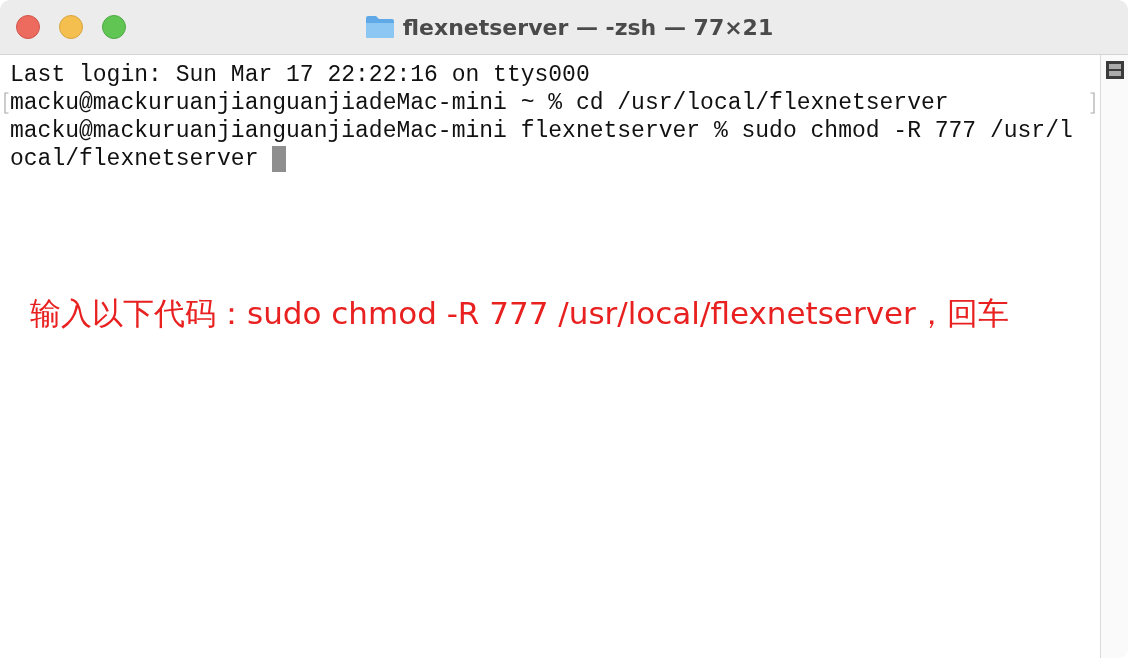 Image resolution: width=1128 pixels, height=658 pixels. I want to click on folder-icon, so click(379, 27).